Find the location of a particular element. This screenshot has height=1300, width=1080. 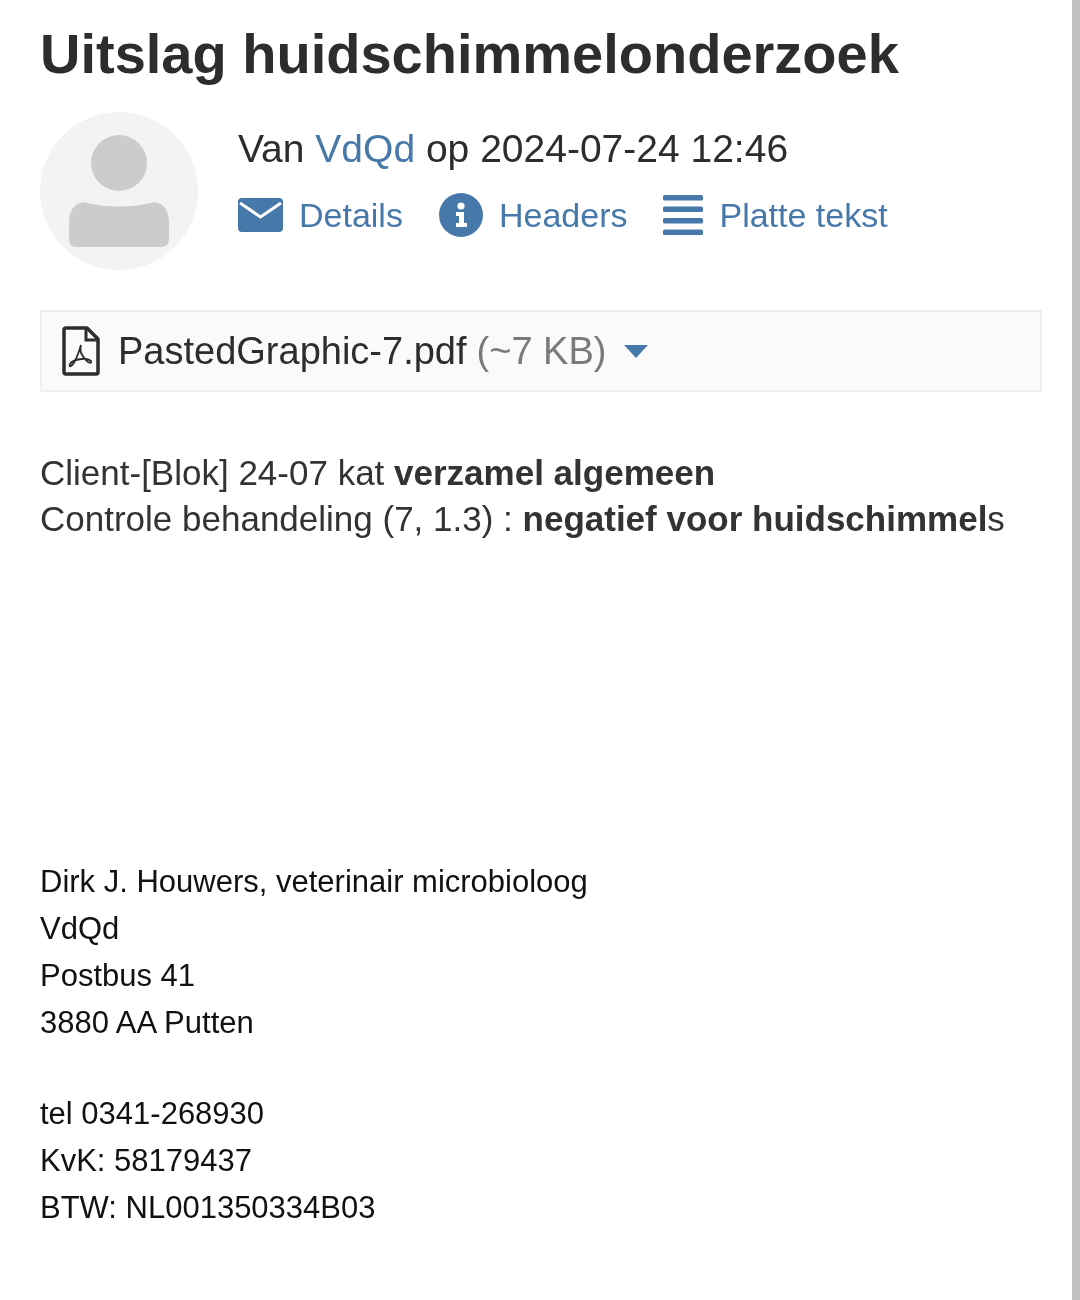

signature-line: Dirk J. Houwers, veterinair microbioloog is located at coordinates (314, 882).